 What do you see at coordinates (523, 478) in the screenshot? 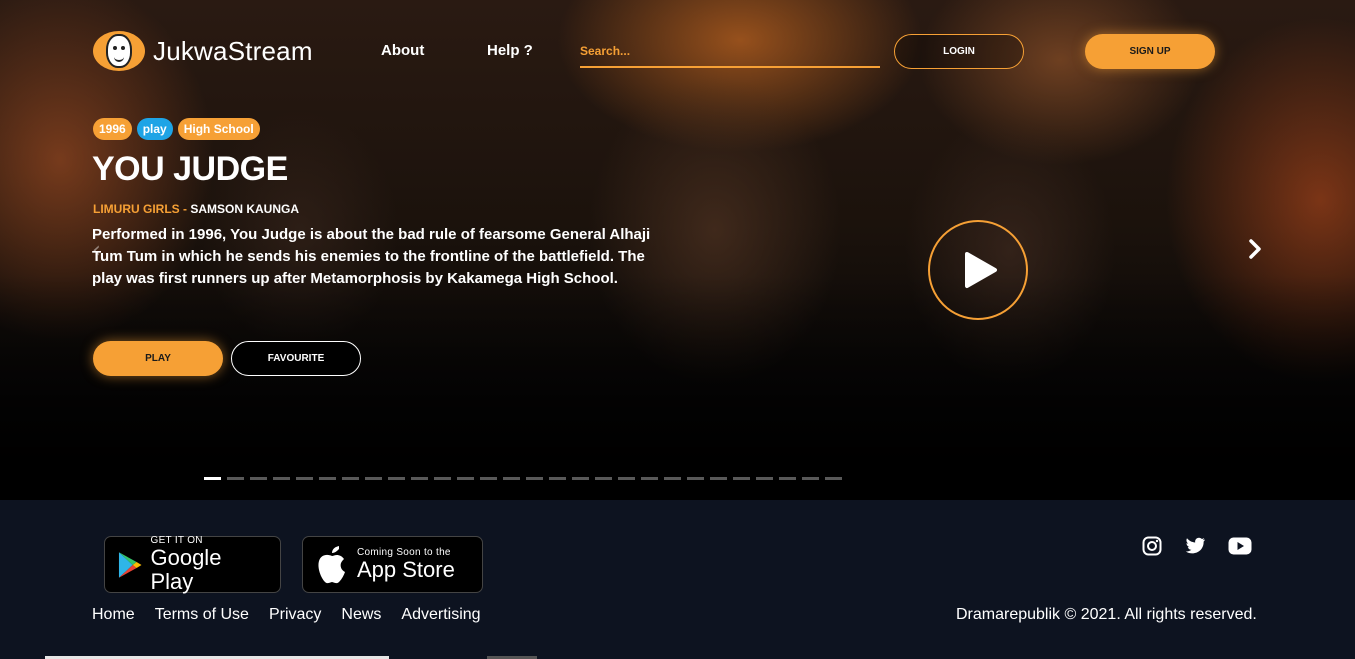
I see `carousel-indicators` at bounding box center [523, 478].